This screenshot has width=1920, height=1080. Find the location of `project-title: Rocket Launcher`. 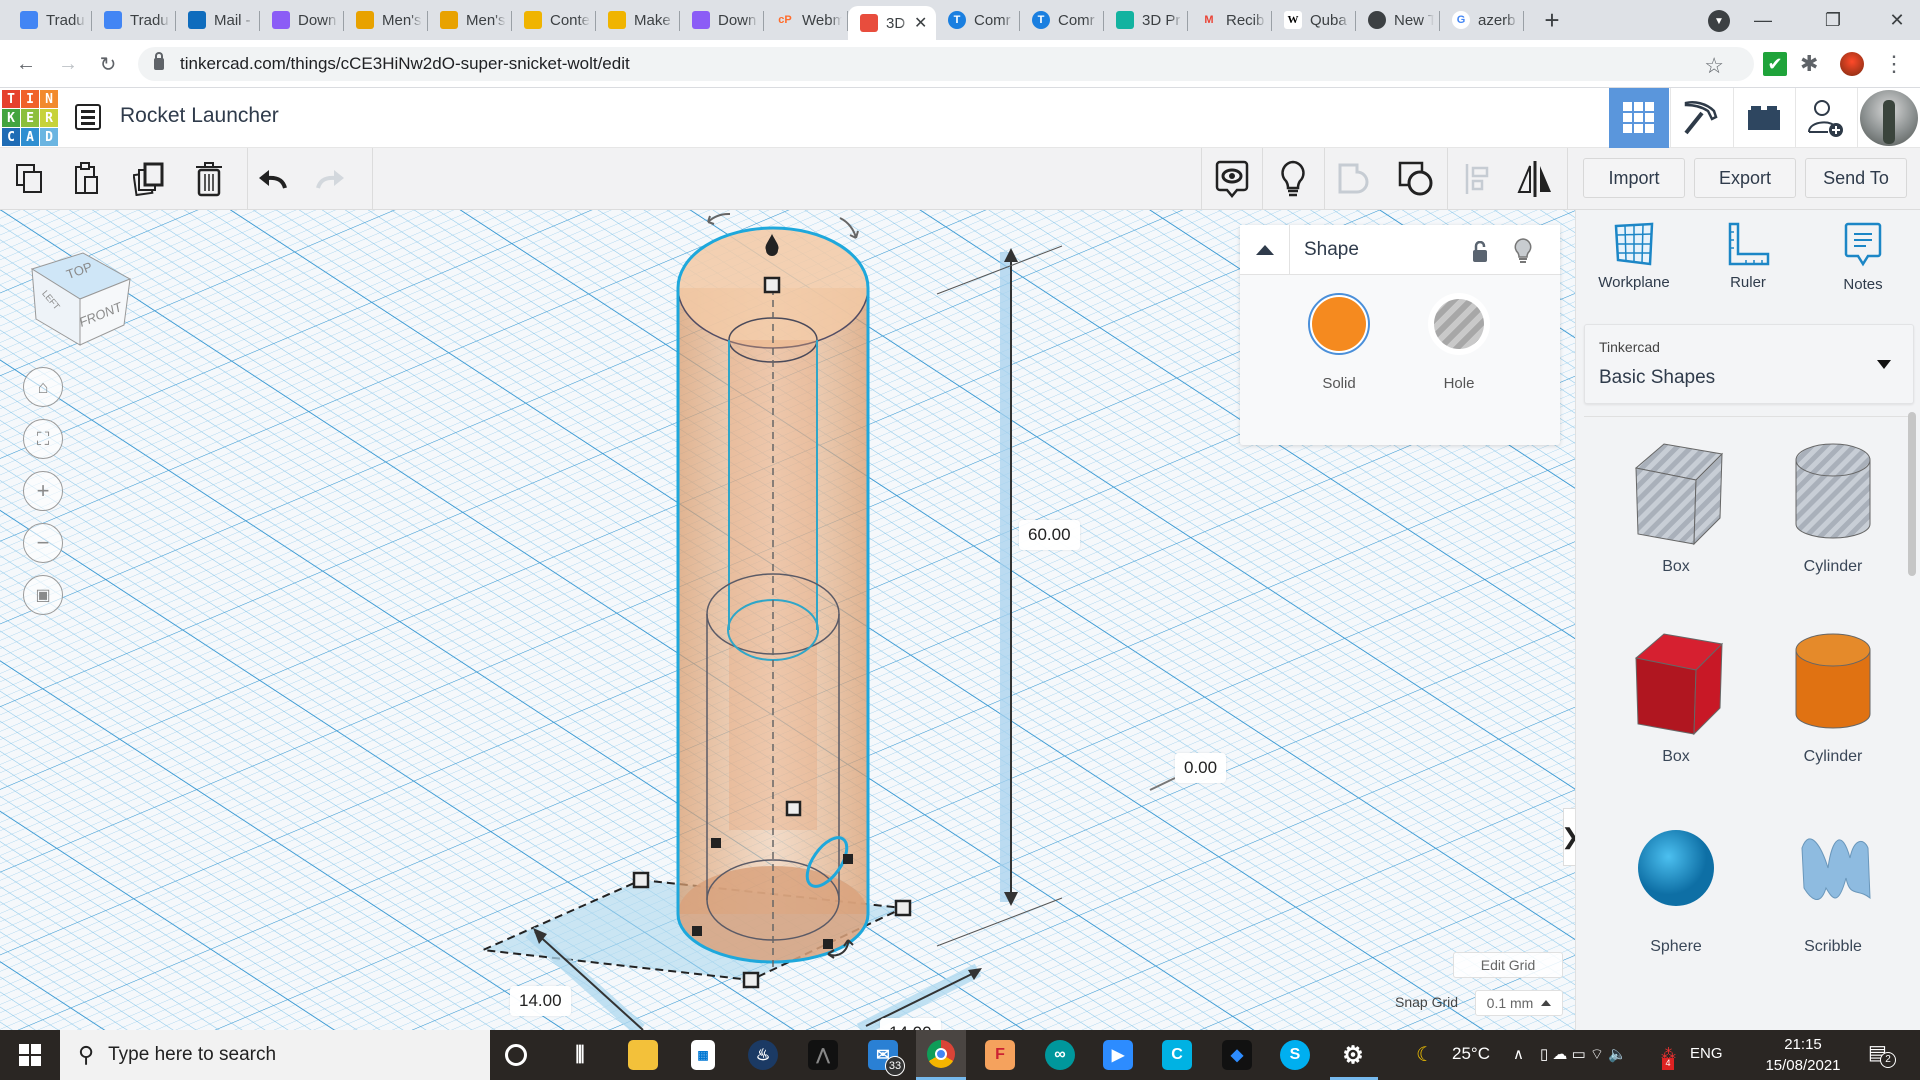

project-title: Rocket Launcher is located at coordinates (199, 116).